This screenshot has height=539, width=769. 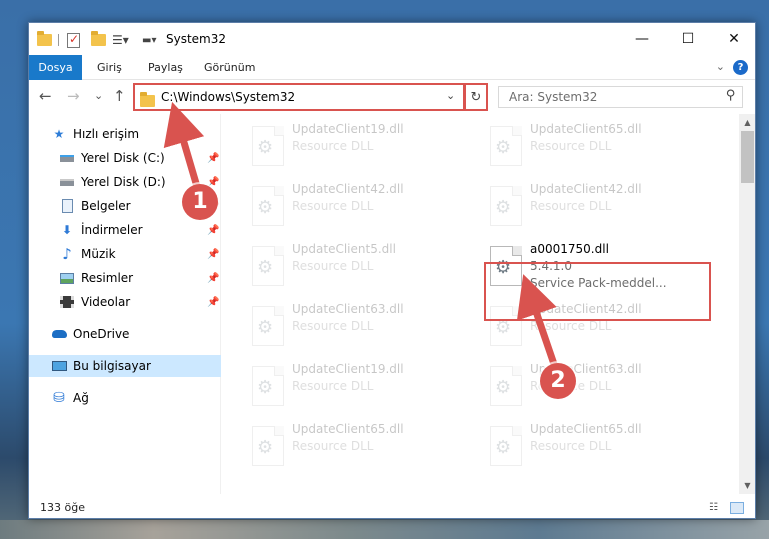 What do you see at coordinates (348, 309) in the screenshot?
I see `file-name: UpdateClient63.dll` at bounding box center [348, 309].